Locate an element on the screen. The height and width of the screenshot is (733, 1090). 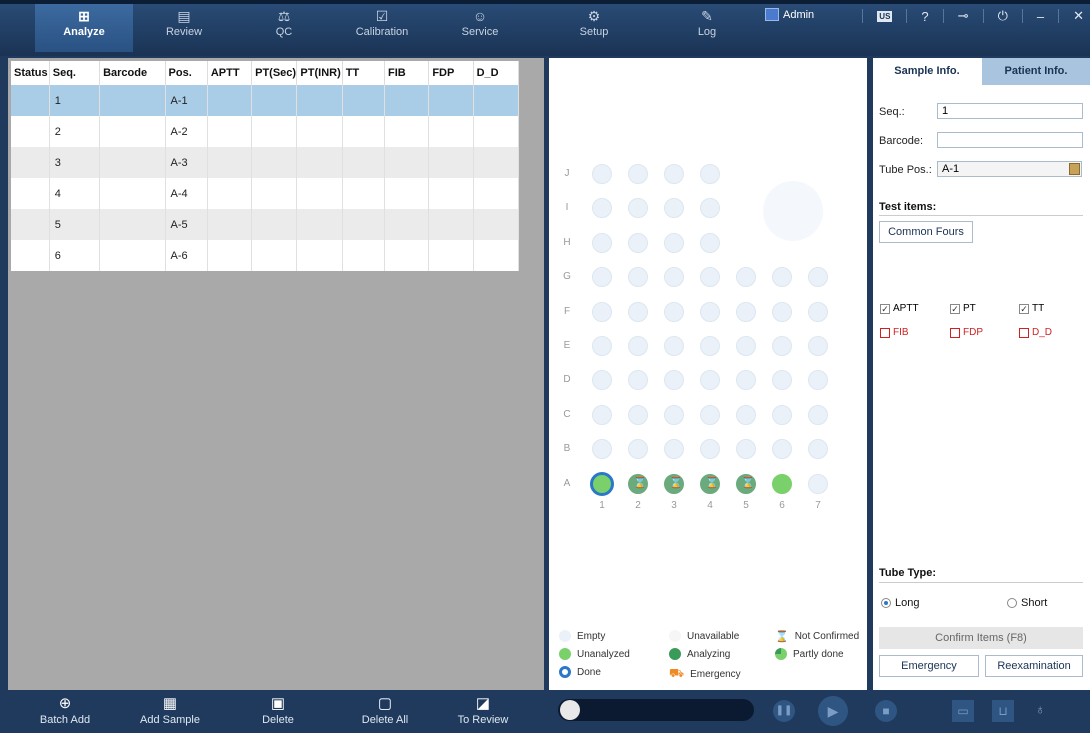
tube-well-b2 is located at coordinates (638, 449).